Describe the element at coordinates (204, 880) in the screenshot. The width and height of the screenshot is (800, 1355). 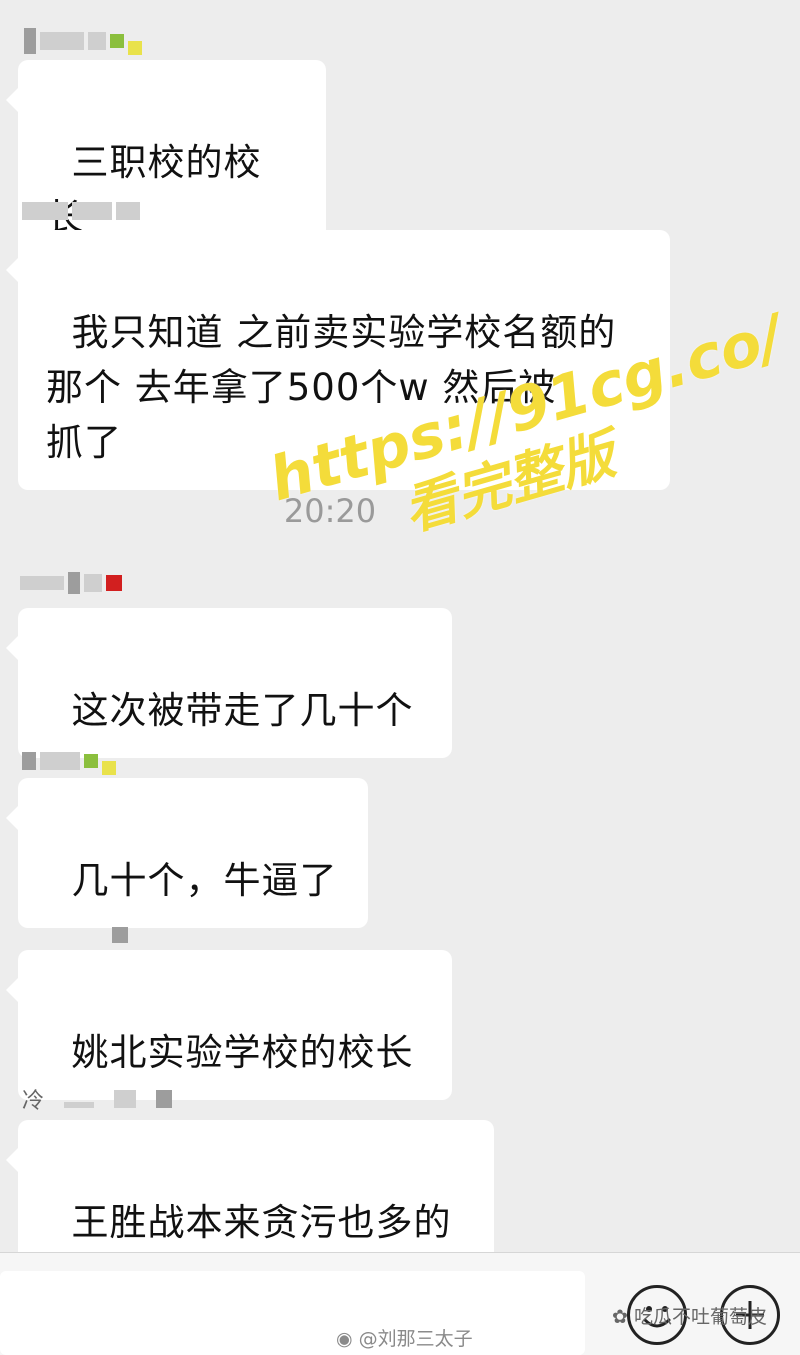
I see `message-text: 几十个，牛逼了` at that location.